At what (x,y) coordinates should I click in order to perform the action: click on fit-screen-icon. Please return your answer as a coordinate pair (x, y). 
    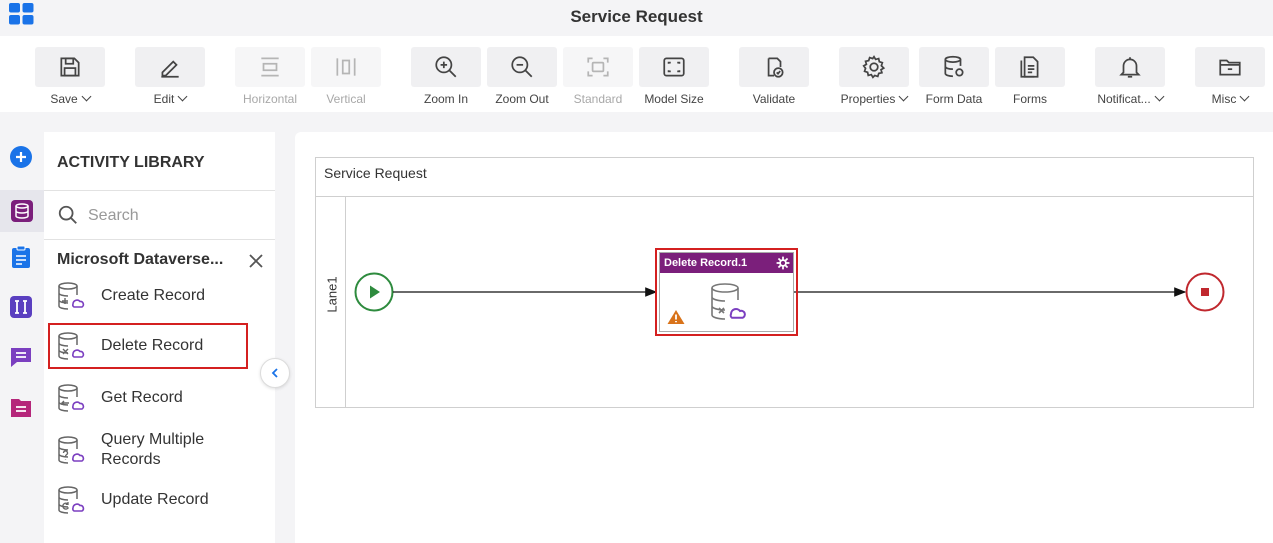
    Looking at the image, I should click on (674, 67).